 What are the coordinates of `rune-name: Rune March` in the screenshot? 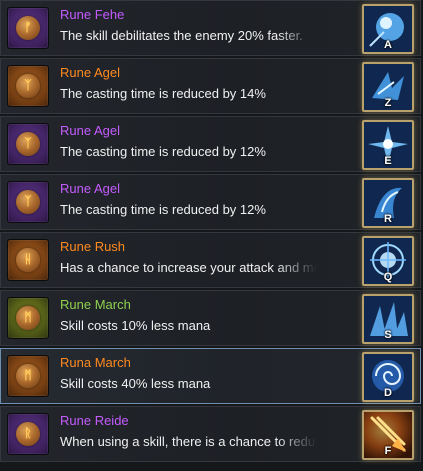 It's located at (95, 304).